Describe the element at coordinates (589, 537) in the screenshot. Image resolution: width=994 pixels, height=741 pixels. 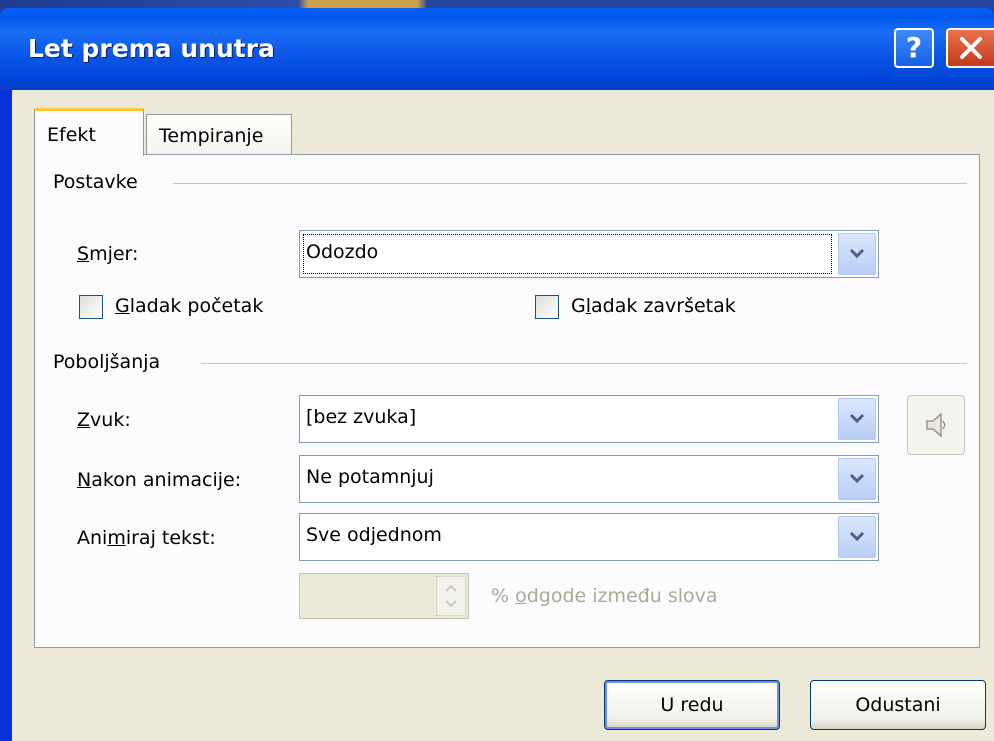
I see `animate-text-dropdown: Sve odjednom` at that location.